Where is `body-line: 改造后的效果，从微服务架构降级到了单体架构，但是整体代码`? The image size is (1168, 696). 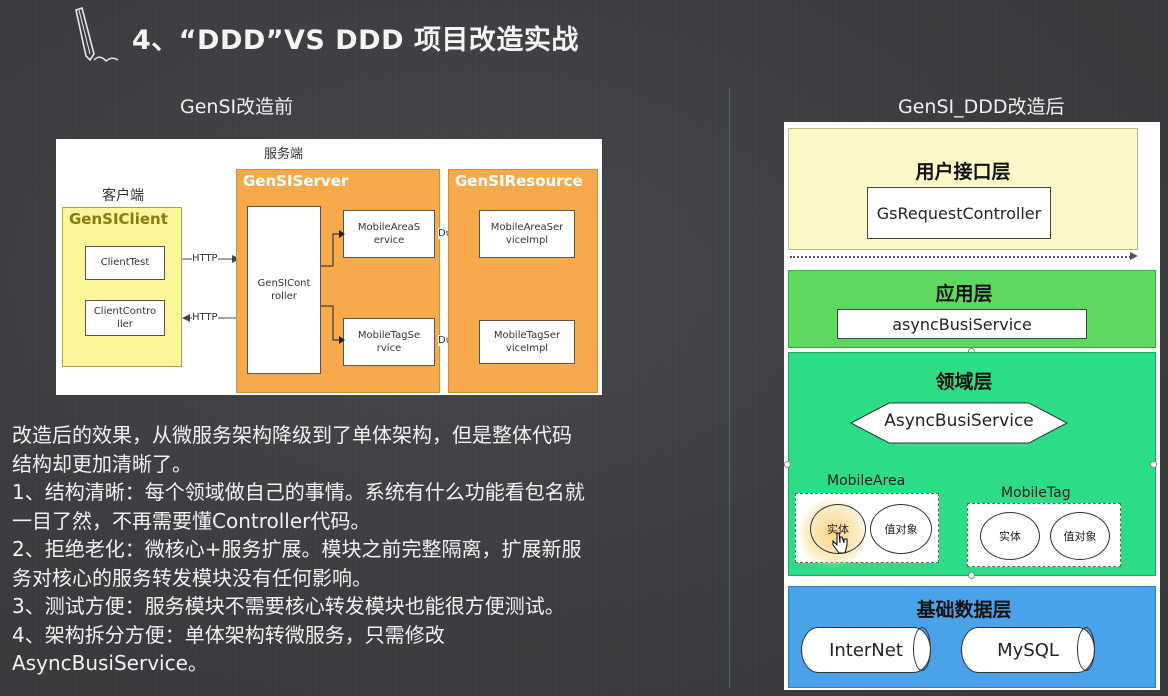
body-line: 改造后的效果，从微服务架构降级到了单体架构，但是整体代码 is located at coordinates (292, 435).